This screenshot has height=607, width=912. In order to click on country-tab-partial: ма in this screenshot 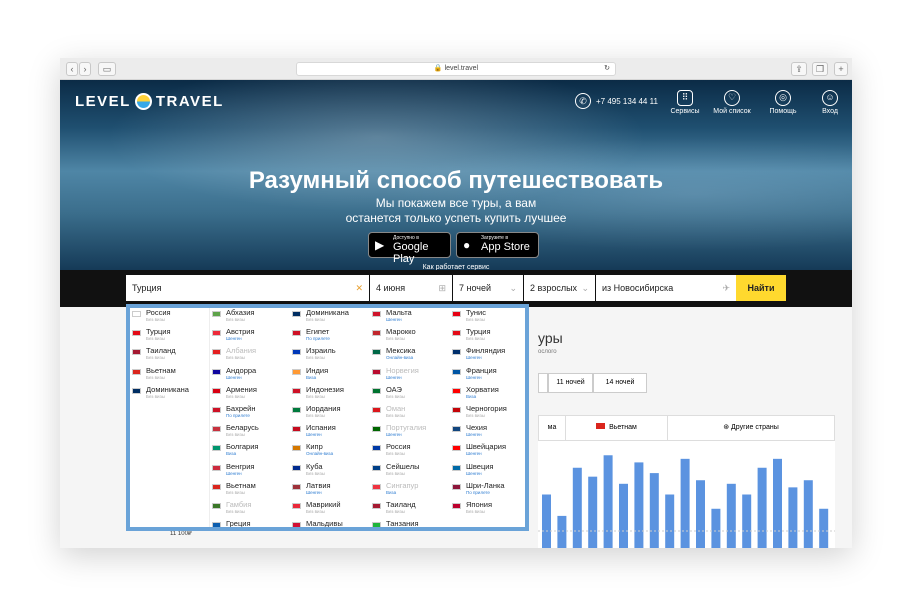, I will do `click(552, 428)`.